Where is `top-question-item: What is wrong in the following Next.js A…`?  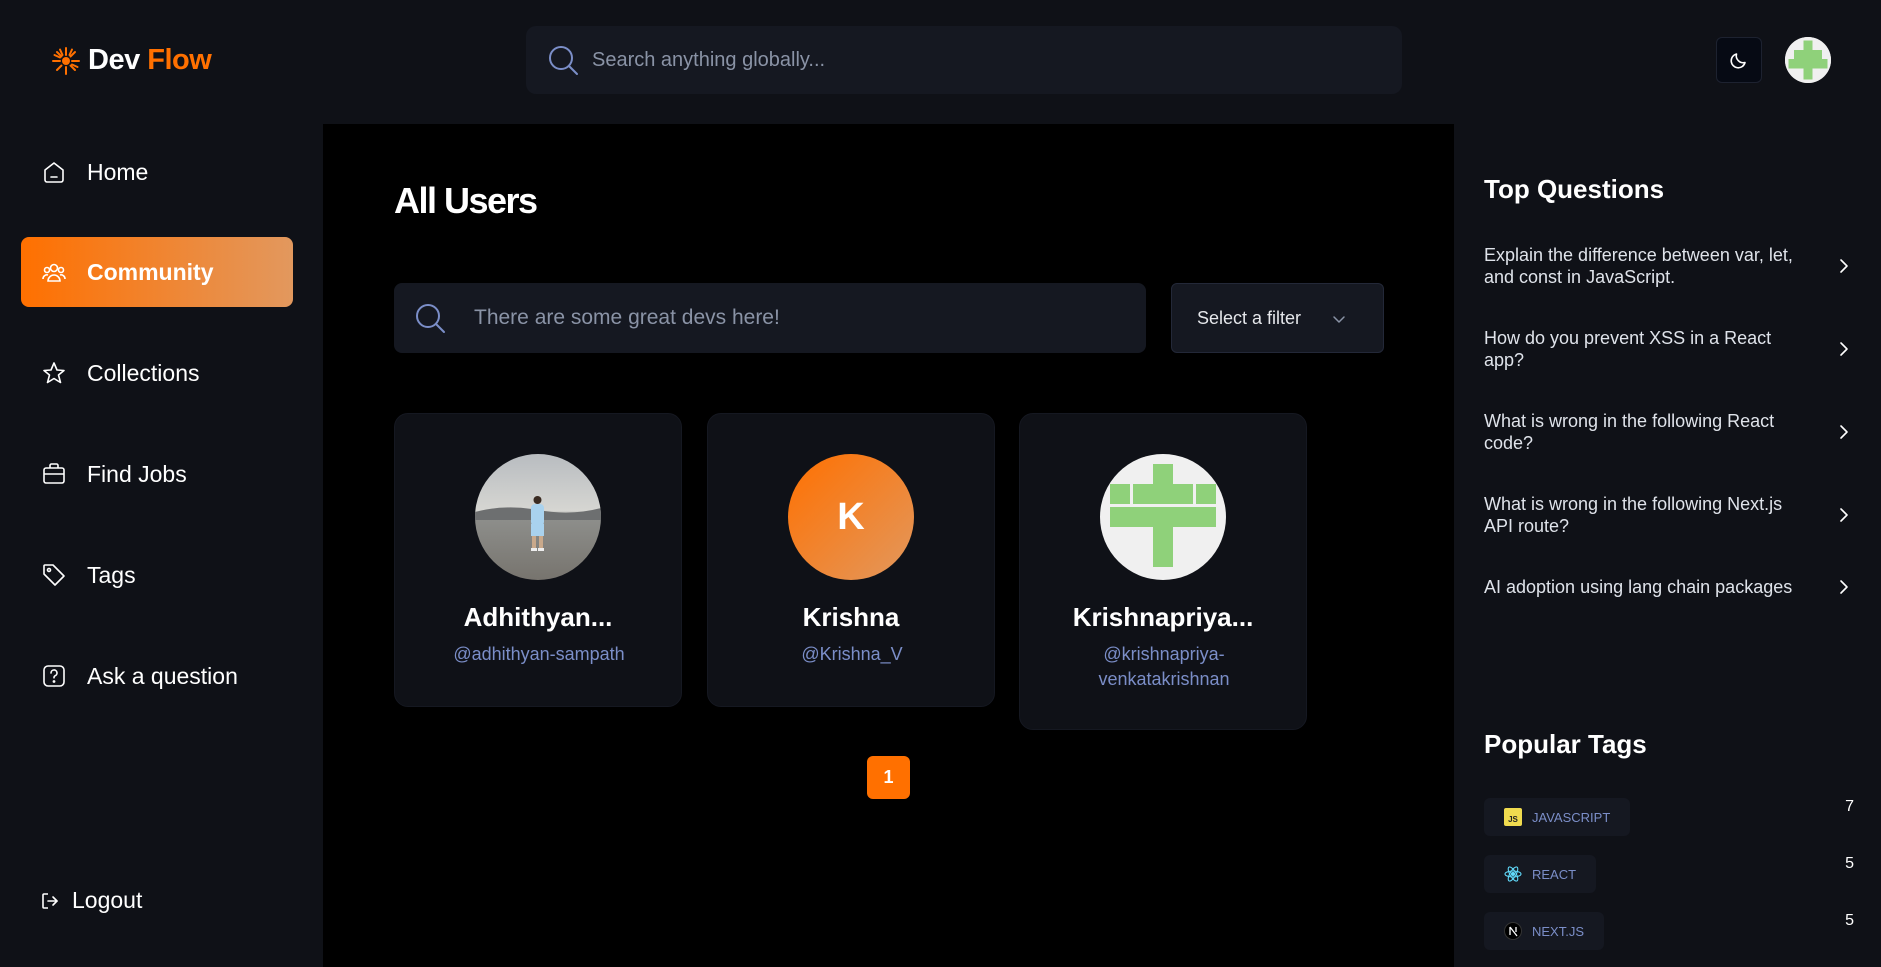
top-question-item: What is wrong in the following Next.js A… is located at coordinates (1669, 515).